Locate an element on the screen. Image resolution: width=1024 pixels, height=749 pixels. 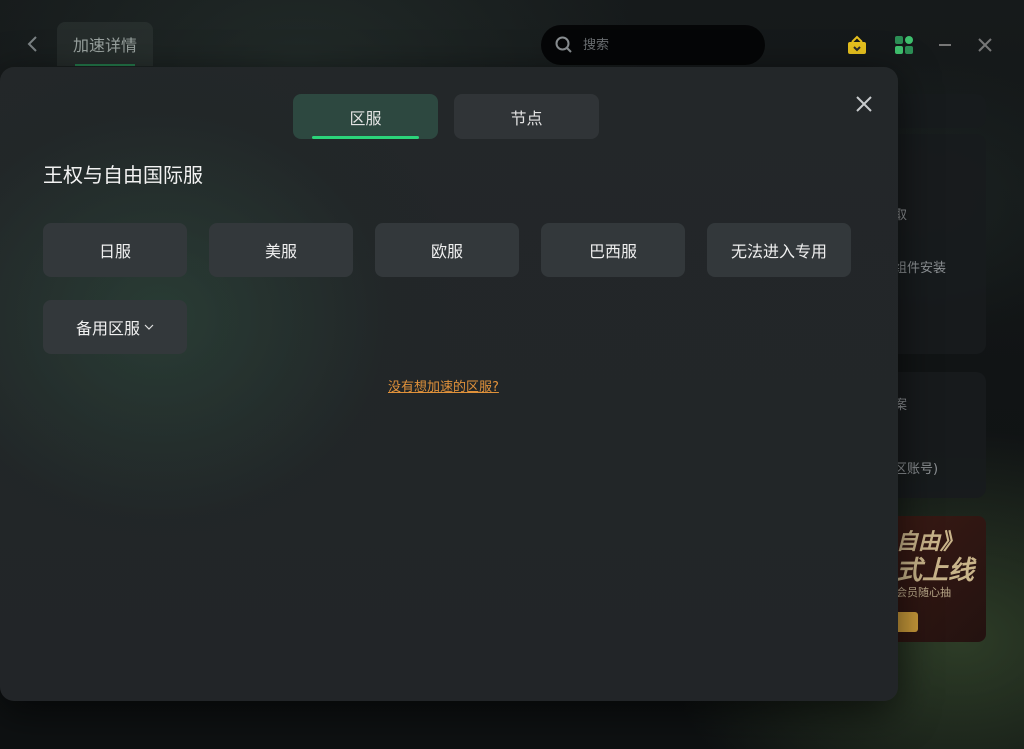
region-button-eu: 欧服 is located at coordinates (447, 250).